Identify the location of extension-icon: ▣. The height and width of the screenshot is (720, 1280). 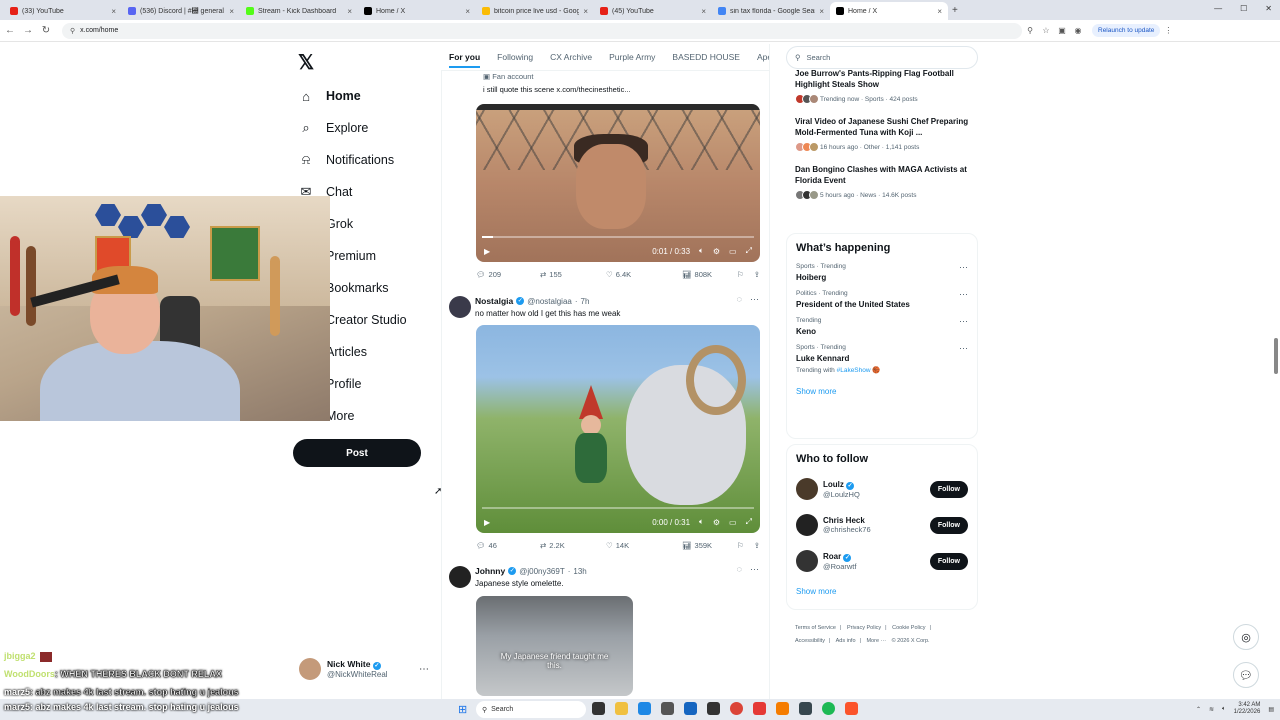
(1062, 30).